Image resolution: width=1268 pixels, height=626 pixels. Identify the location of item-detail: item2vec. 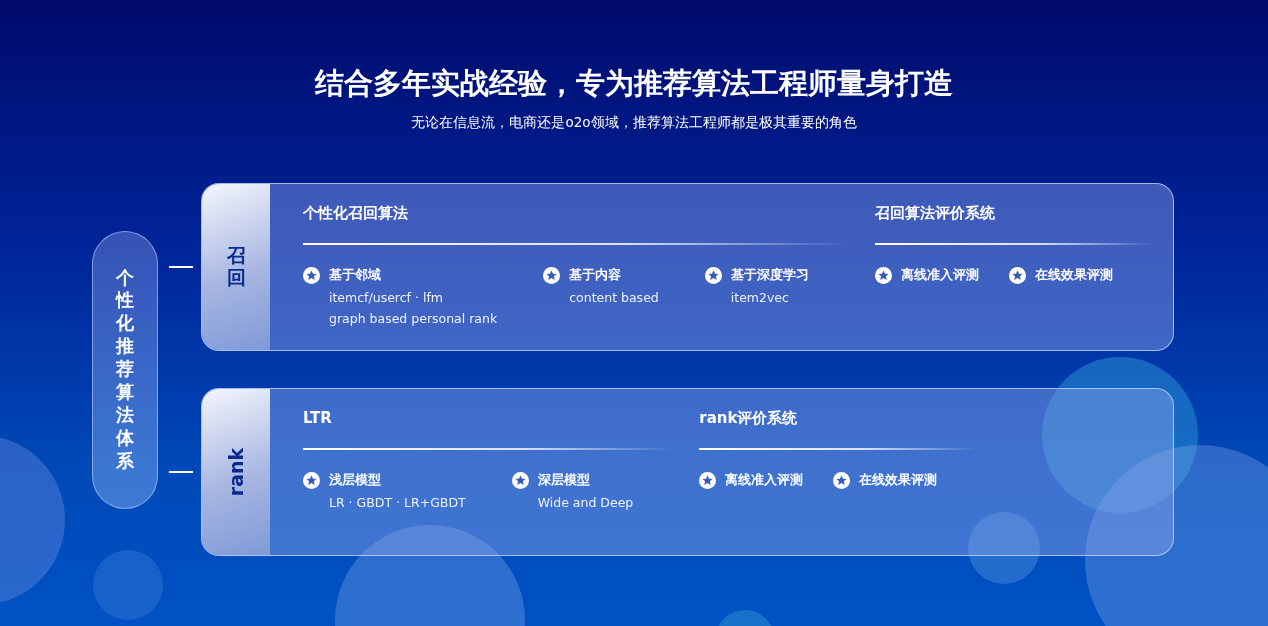
(760, 297).